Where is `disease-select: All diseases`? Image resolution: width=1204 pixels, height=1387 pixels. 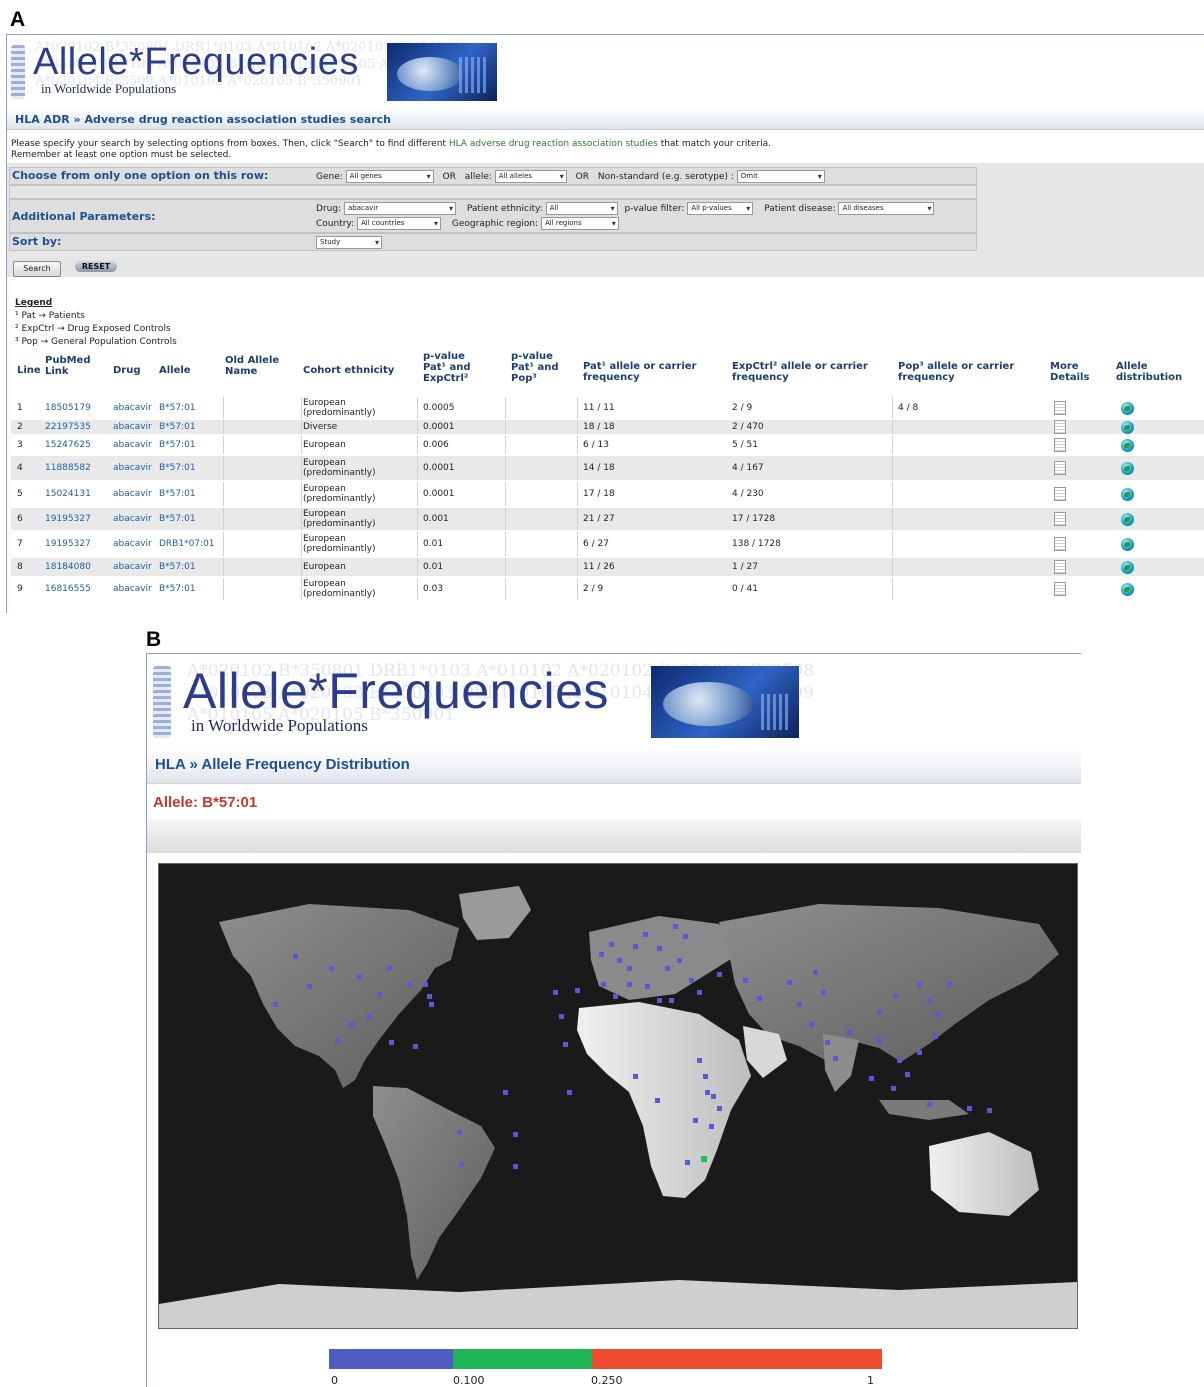
disease-select: All diseases is located at coordinates (886, 208).